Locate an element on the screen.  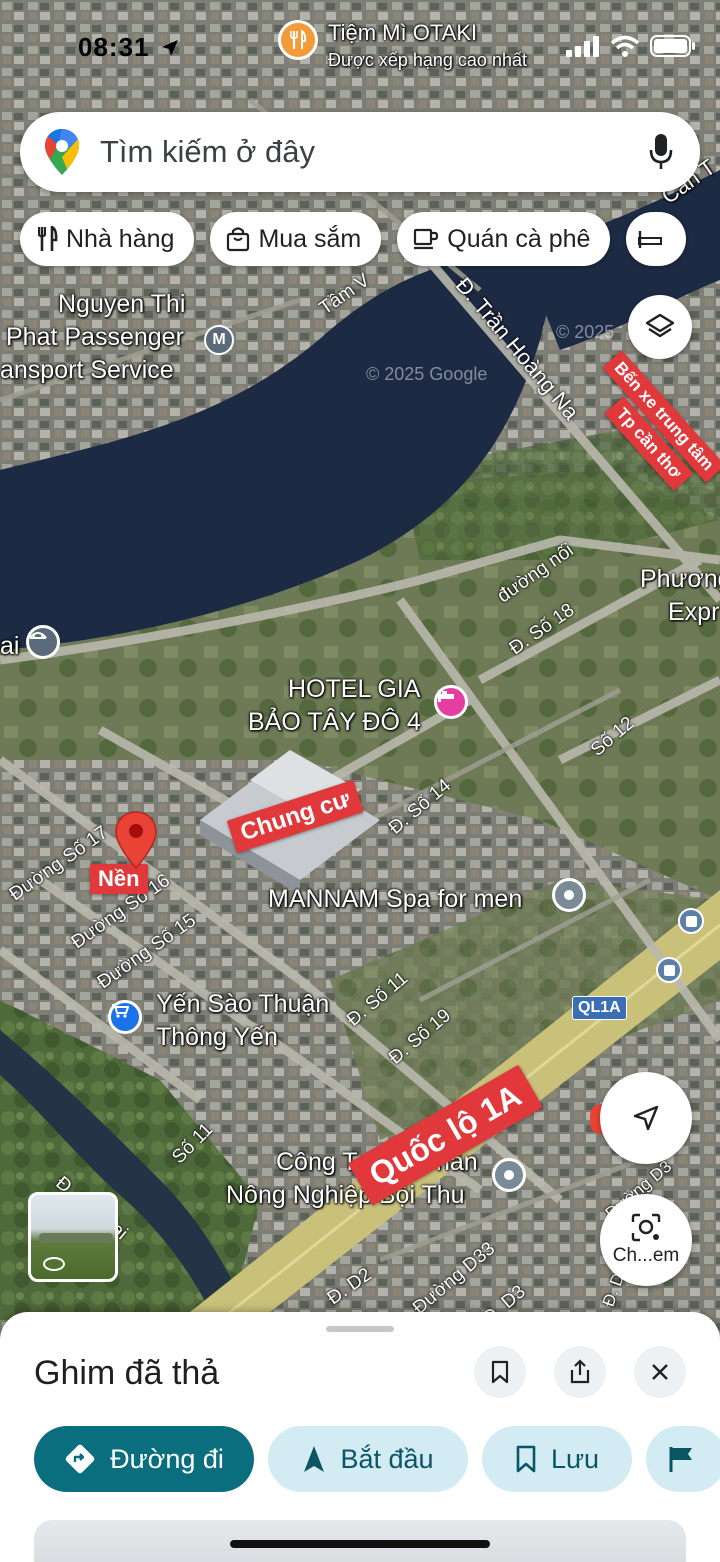
status-time: 08:31 is located at coordinates (129, 47).